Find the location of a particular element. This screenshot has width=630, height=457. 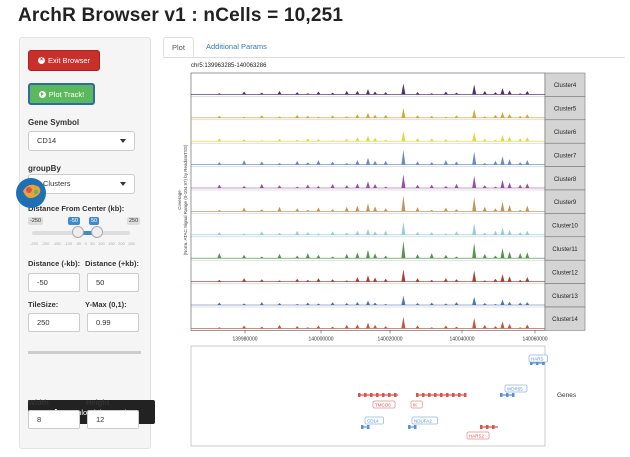

cluster-label: Cluster10 is located at coordinates (565, 227).